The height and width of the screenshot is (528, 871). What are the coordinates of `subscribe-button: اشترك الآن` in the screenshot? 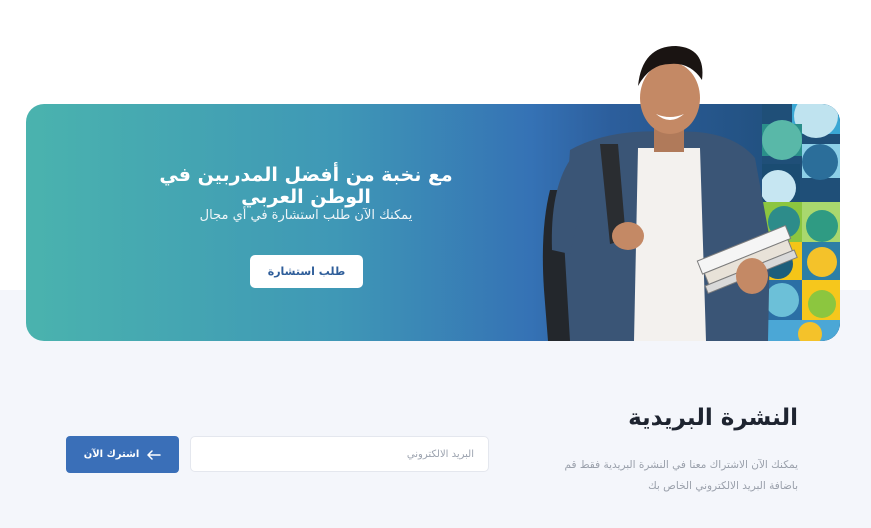 It's located at (122, 454).